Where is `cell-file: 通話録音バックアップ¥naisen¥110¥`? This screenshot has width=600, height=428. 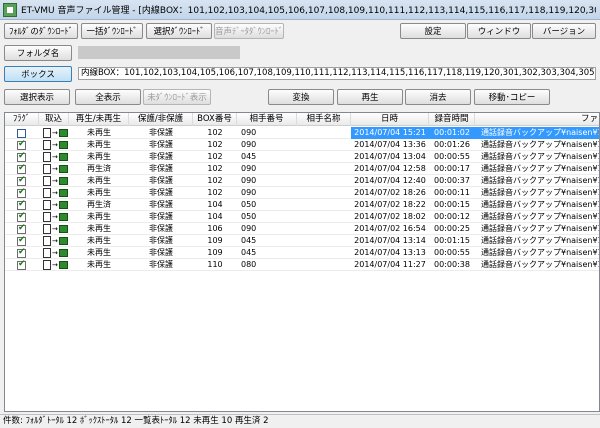 cell-file: 通話録音バックアップ¥naisen¥110¥ is located at coordinates (540, 264).